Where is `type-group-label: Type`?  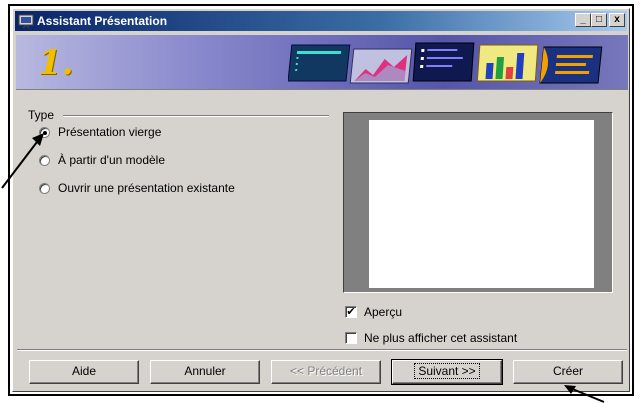 type-group-label: Type is located at coordinates (41, 115).